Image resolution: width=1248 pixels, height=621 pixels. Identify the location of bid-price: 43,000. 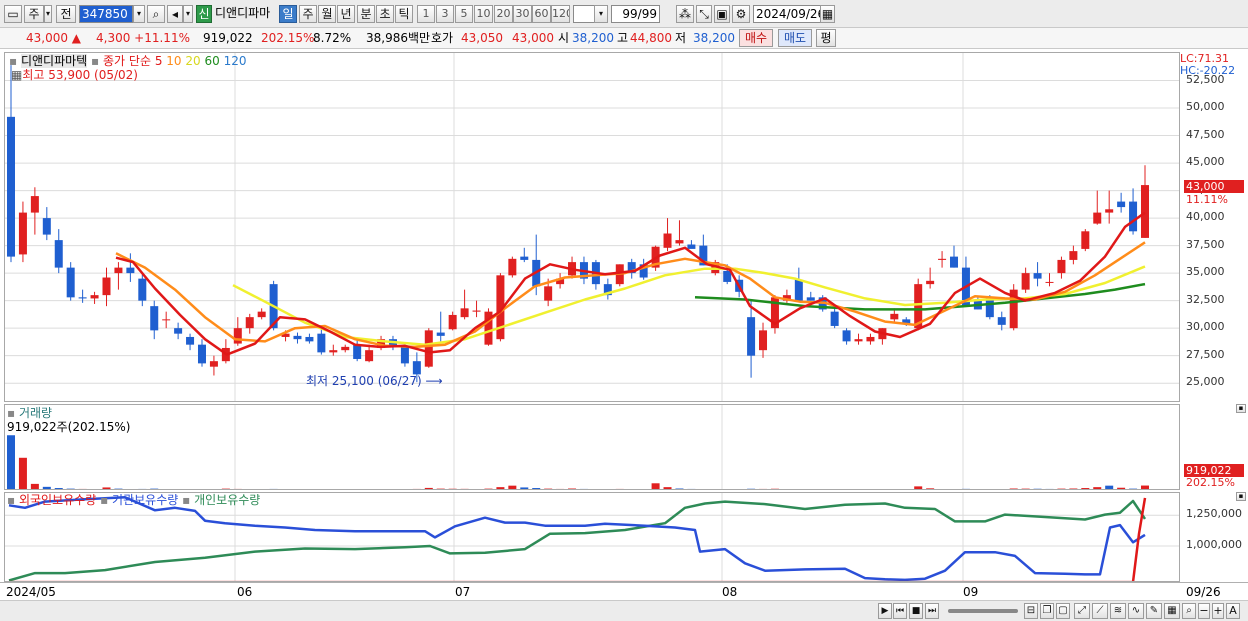
(533, 38).